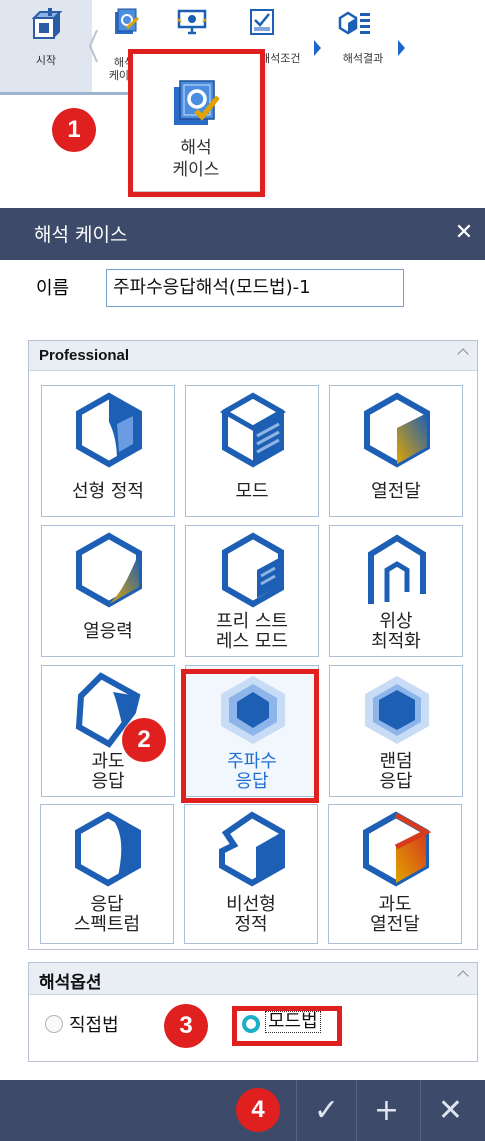 This screenshot has width=485, height=1141. Describe the element at coordinates (107, 924) in the screenshot. I see `tile-label-2: 스펙트럼` at that location.